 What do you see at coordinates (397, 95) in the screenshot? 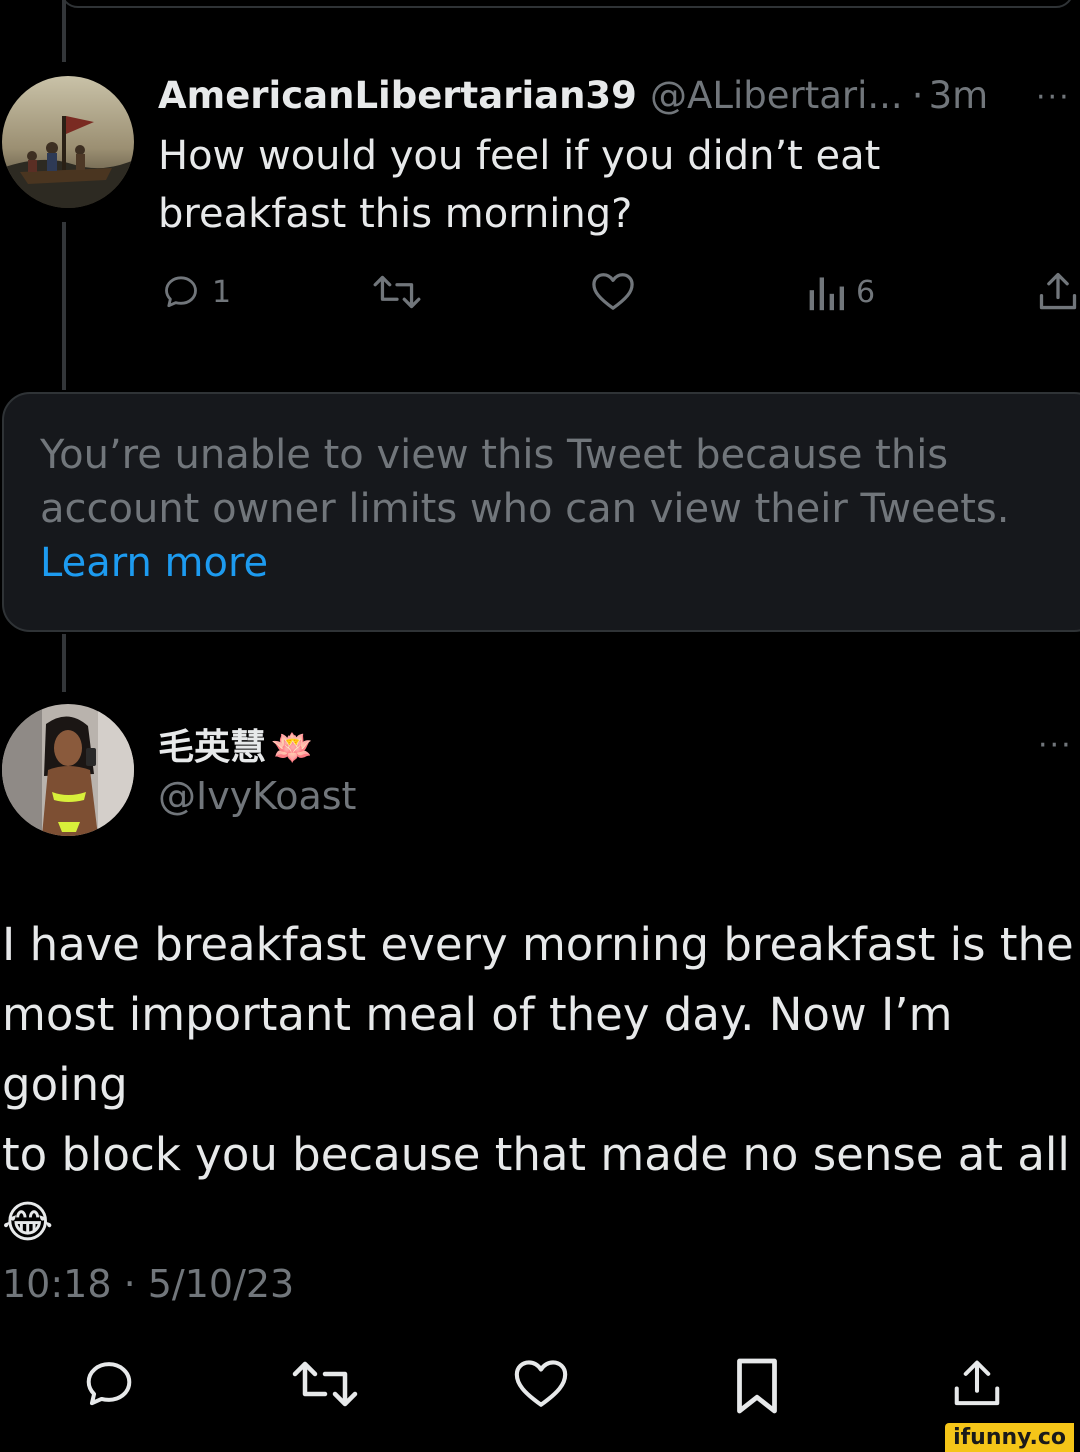
I see `parent-author-name: AmericanLibertarian39` at bounding box center [397, 95].